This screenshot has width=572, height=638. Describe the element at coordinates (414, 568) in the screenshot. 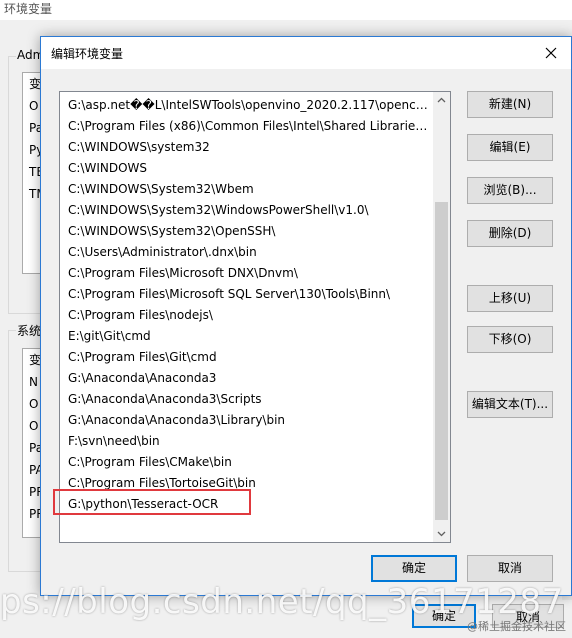

I see `ok-button: 确定` at that location.